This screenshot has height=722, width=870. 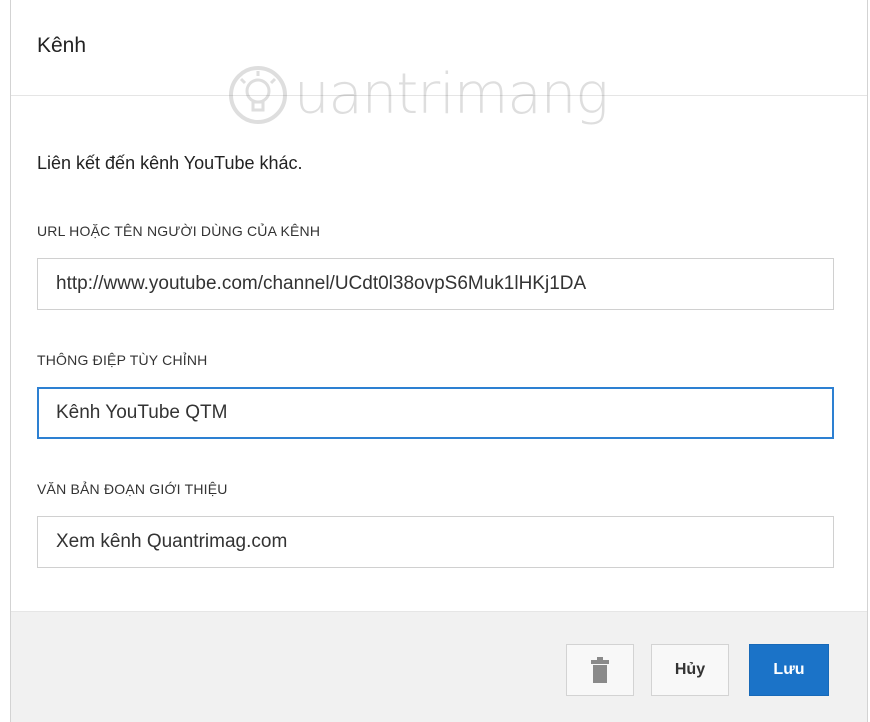 I want to click on dialog-header: Kênh, so click(x=439, y=48).